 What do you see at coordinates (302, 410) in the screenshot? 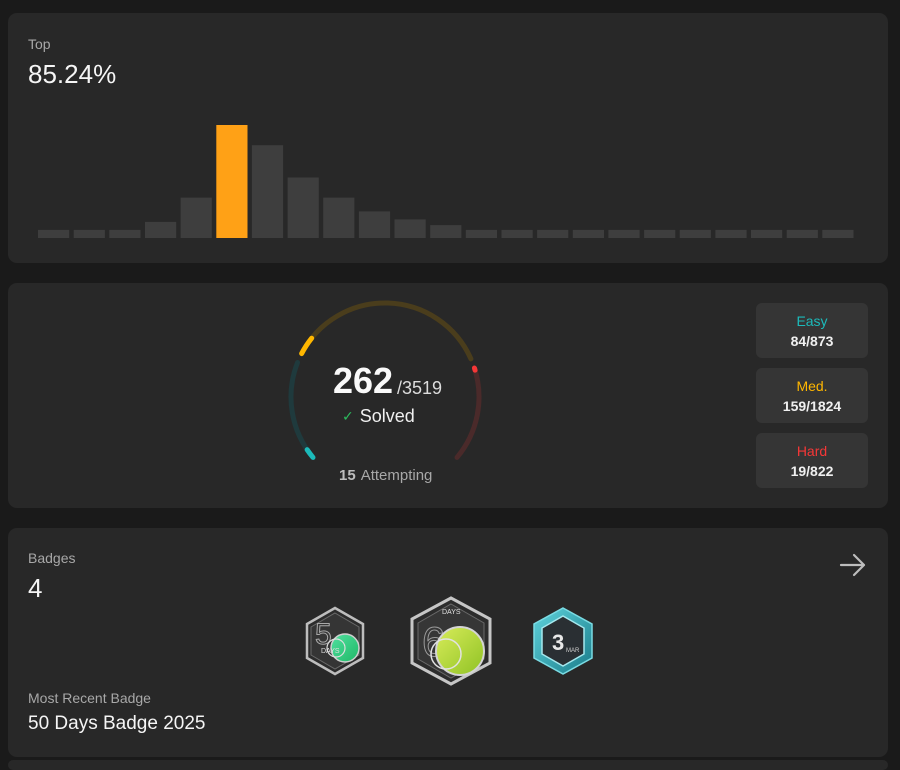
I see `easy-track-arc` at bounding box center [302, 410].